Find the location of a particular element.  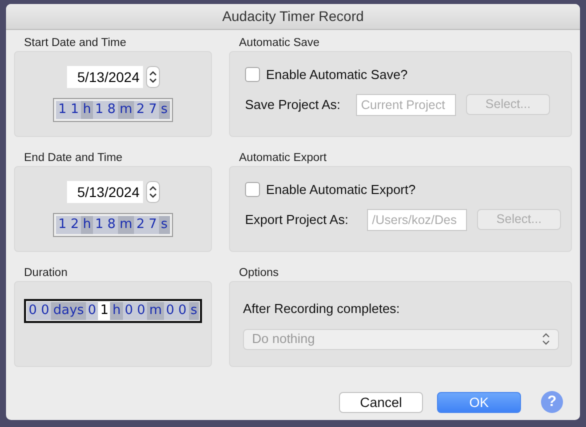

window-title: Audacity Timer Record is located at coordinates (293, 16).